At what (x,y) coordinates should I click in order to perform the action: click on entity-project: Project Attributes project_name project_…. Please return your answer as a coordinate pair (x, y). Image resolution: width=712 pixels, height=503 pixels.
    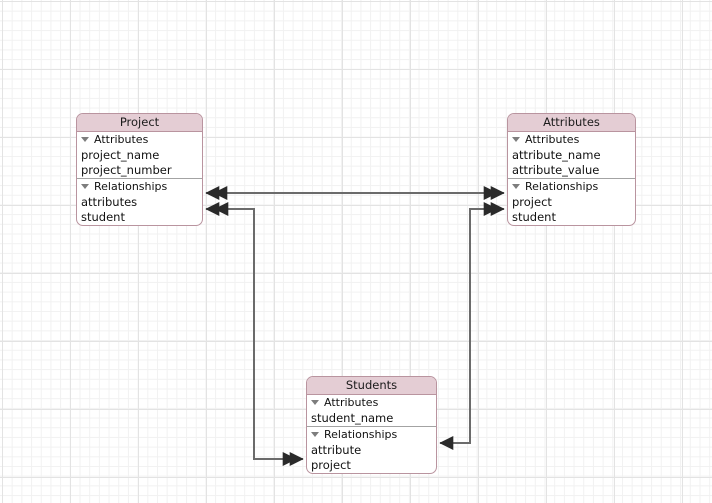
    Looking at the image, I should click on (139, 169).